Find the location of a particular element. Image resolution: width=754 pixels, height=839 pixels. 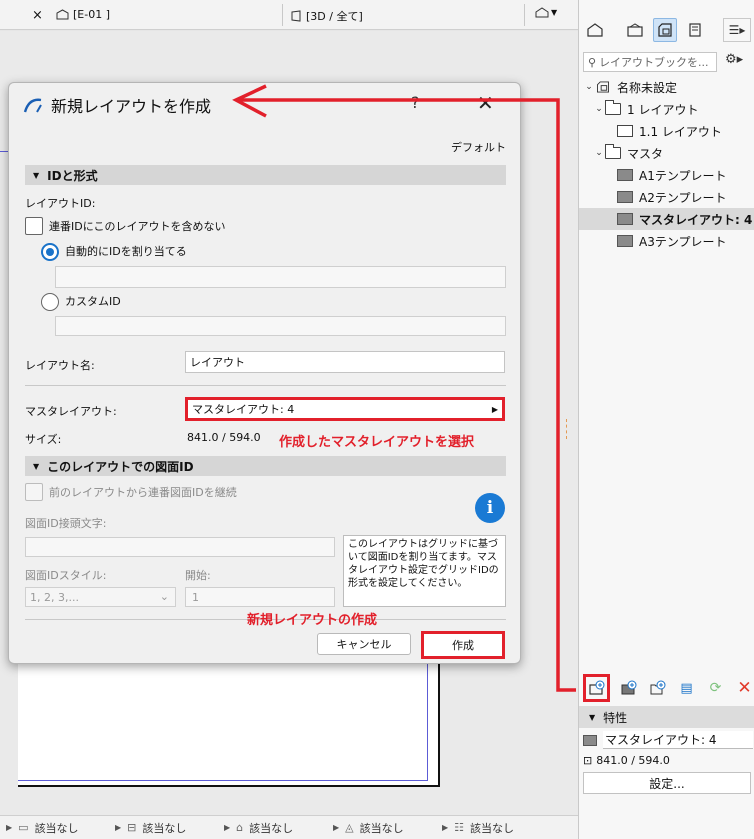

default-button: デフォルト is located at coordinates (478, 147).